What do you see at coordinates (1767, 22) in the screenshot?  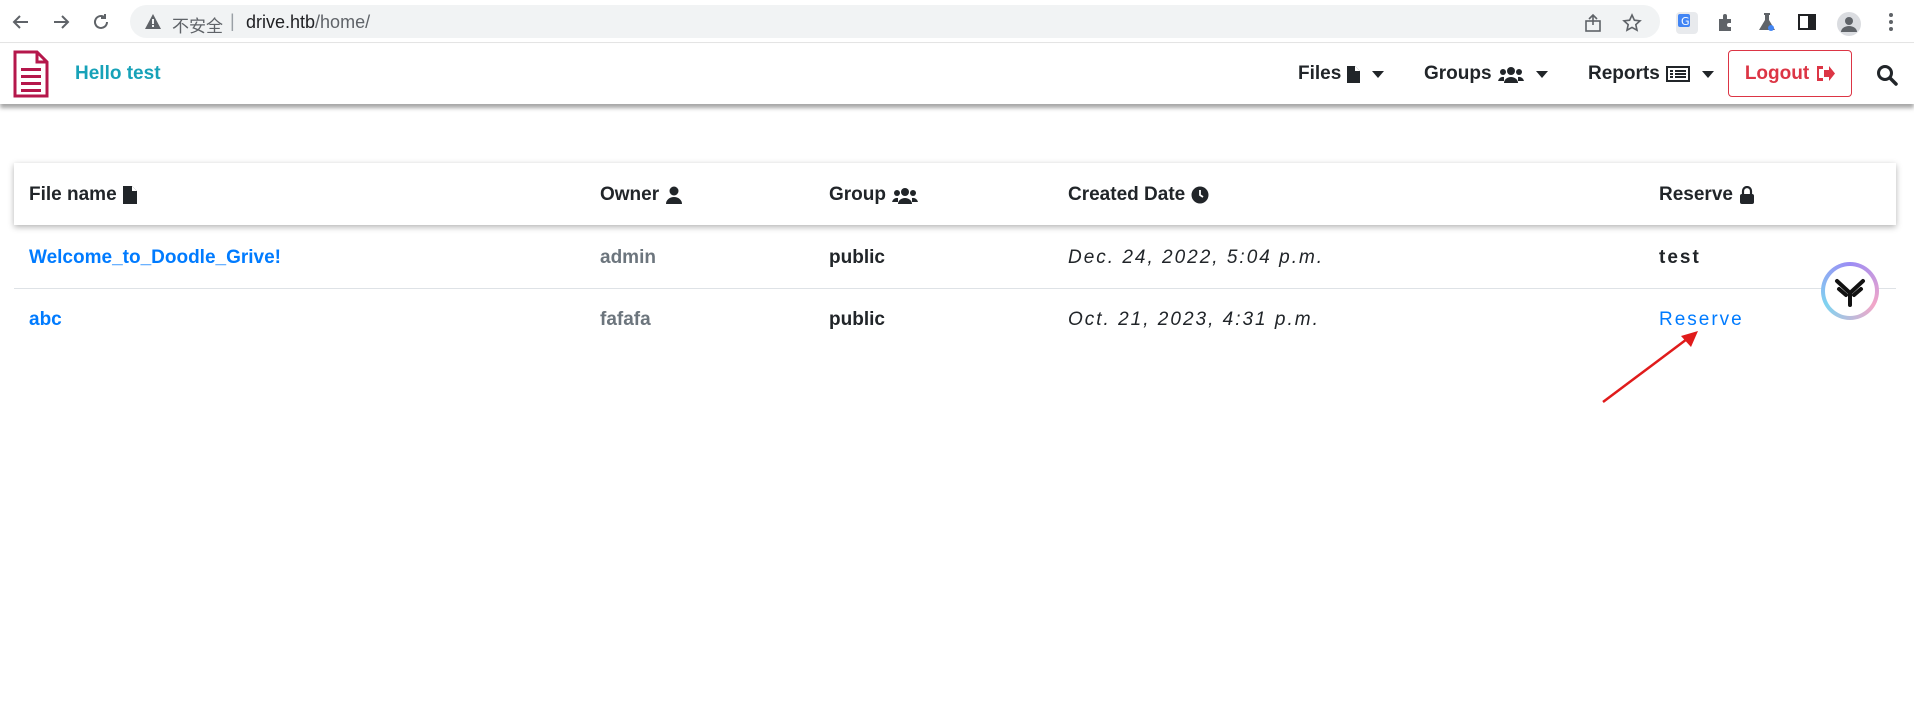 I see `labs-flask-icon` at bounding box center [1767, 22].